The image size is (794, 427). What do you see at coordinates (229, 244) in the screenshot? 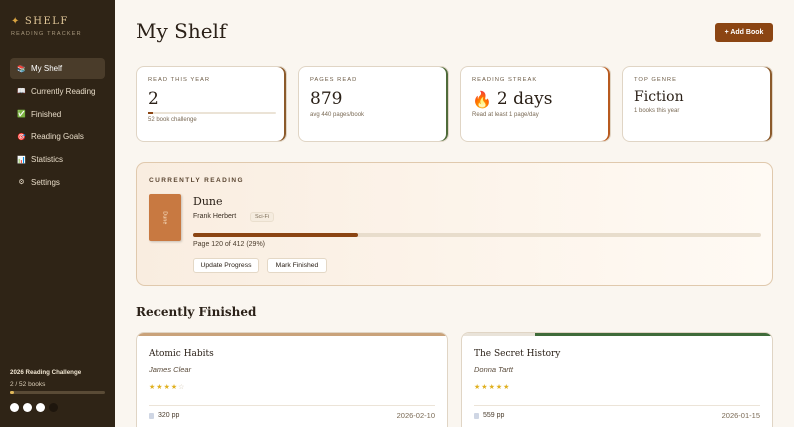
I see `reading-progress-text: Page 120 of 412 (29%)` at bounding box center [229, 244].